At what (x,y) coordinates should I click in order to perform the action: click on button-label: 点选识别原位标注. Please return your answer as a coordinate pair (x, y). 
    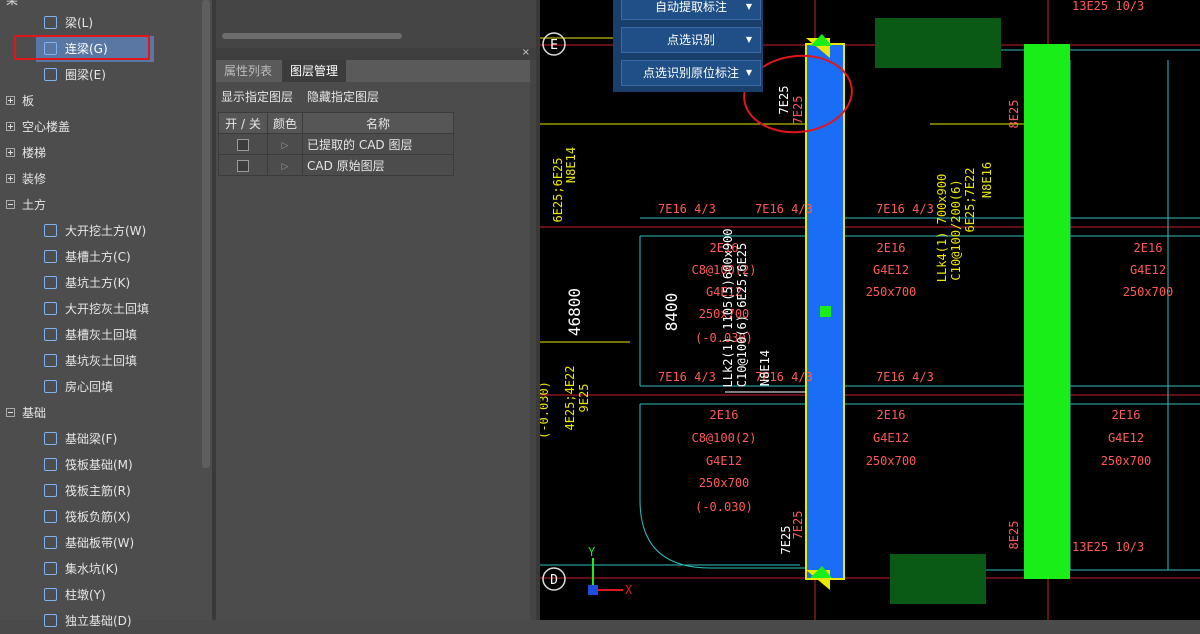
    Looking at the image, I should click on (690, 73).